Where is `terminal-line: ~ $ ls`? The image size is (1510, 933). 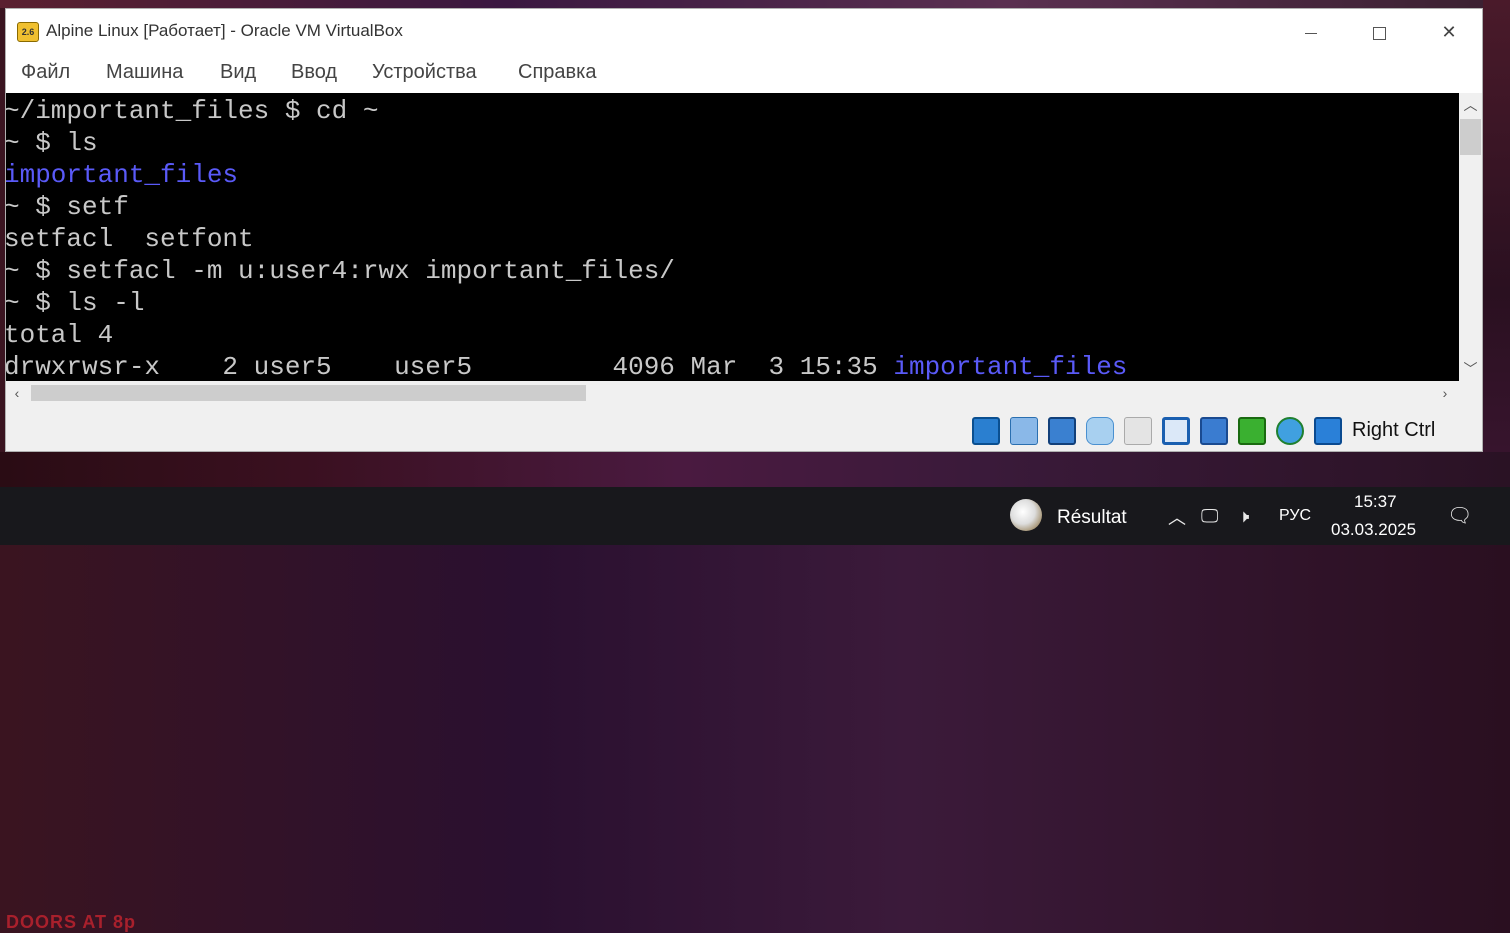 terminal-line: ~ $ ls is located at coordinates (52, 143).